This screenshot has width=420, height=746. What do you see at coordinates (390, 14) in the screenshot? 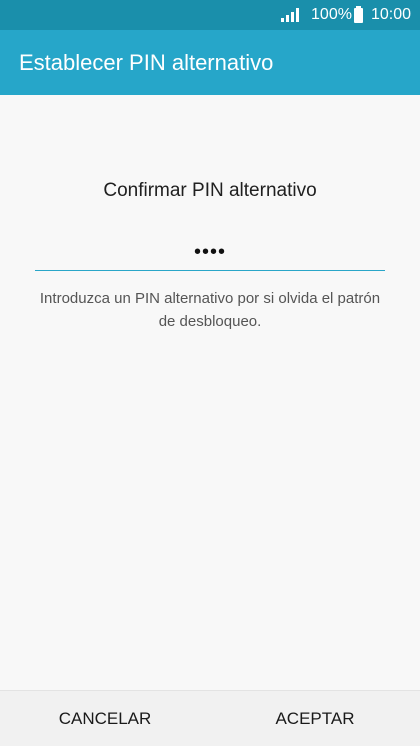
I see `status-time: 10:00` at bounding box center [390, 14].